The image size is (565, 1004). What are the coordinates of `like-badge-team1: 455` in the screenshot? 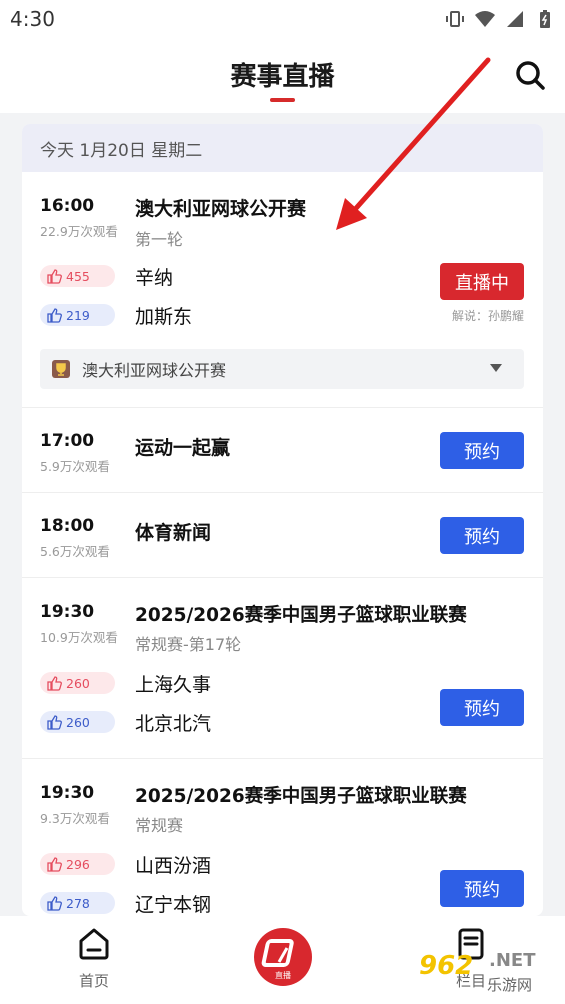 It's located at (77, 276).